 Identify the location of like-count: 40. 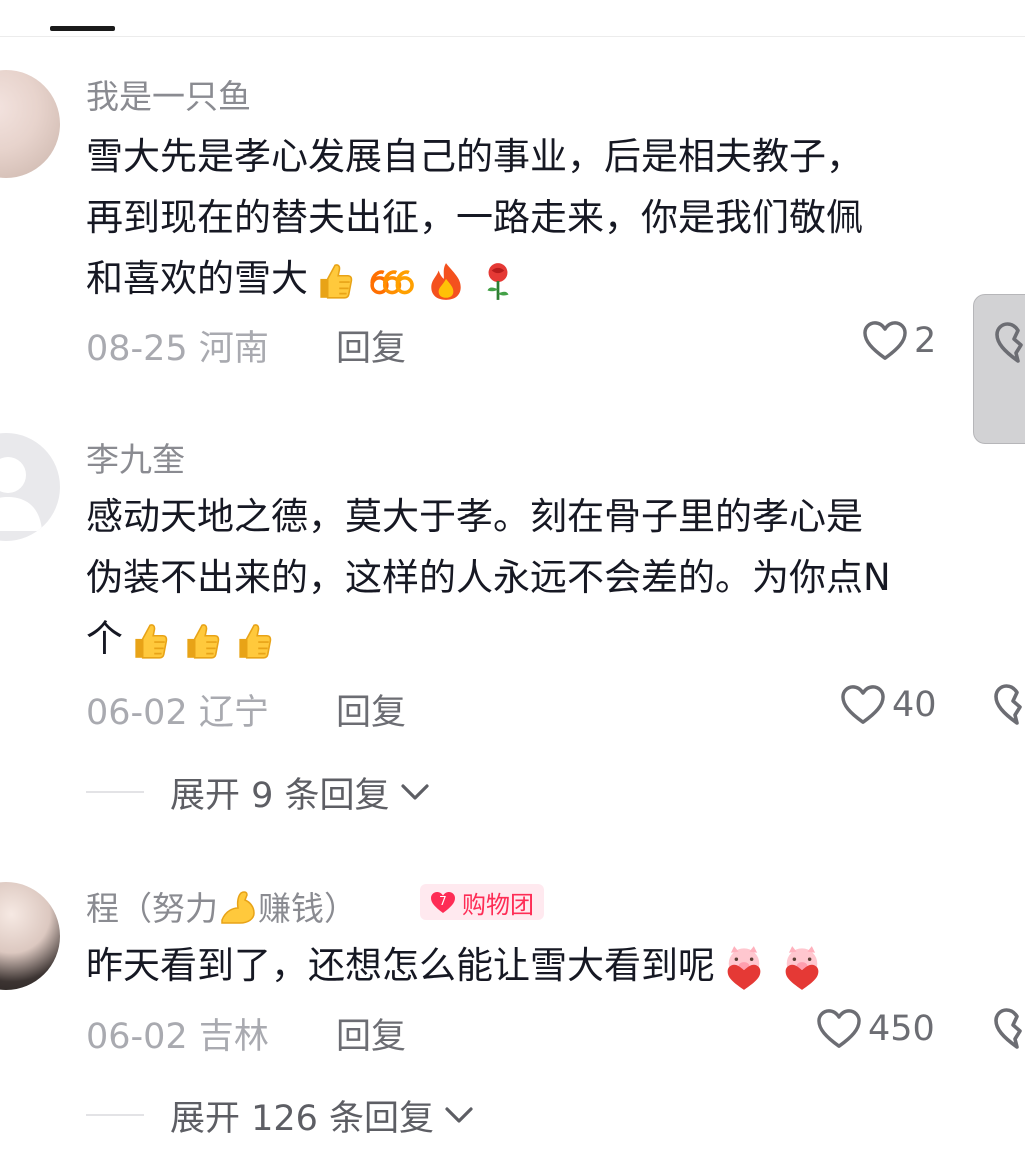
(914, 705).